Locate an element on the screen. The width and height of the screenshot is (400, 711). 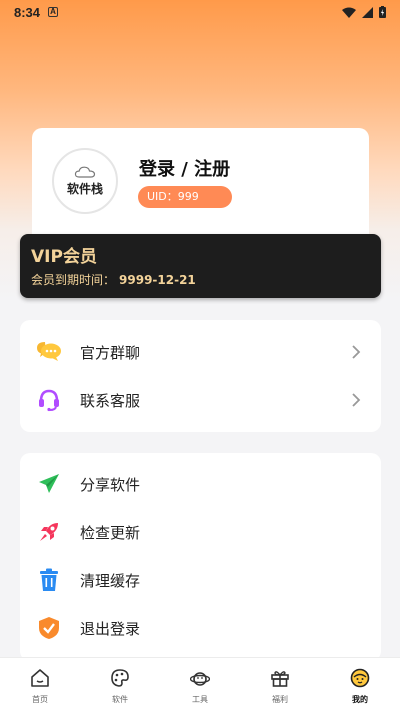
tab-software: 软件 is located at coordinates (120, 684).